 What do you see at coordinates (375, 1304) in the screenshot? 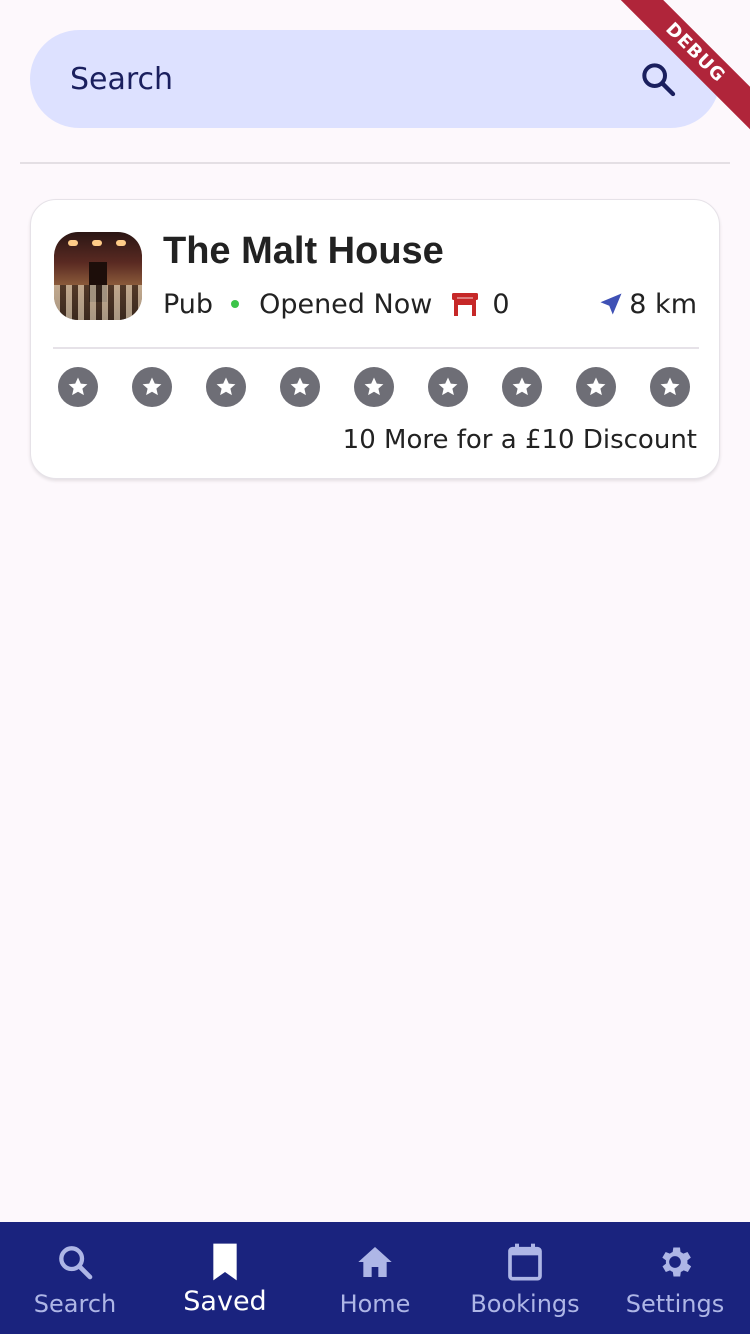
I see `nav-label: Home` at bounding box center [375, 1304].